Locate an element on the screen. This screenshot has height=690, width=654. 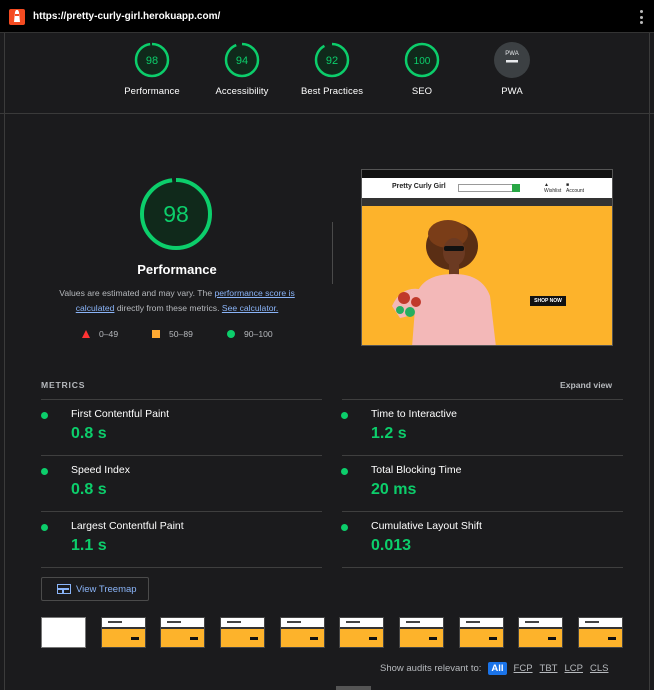
pwa-badge-icon: PWA is located at coordinates (512, 60).